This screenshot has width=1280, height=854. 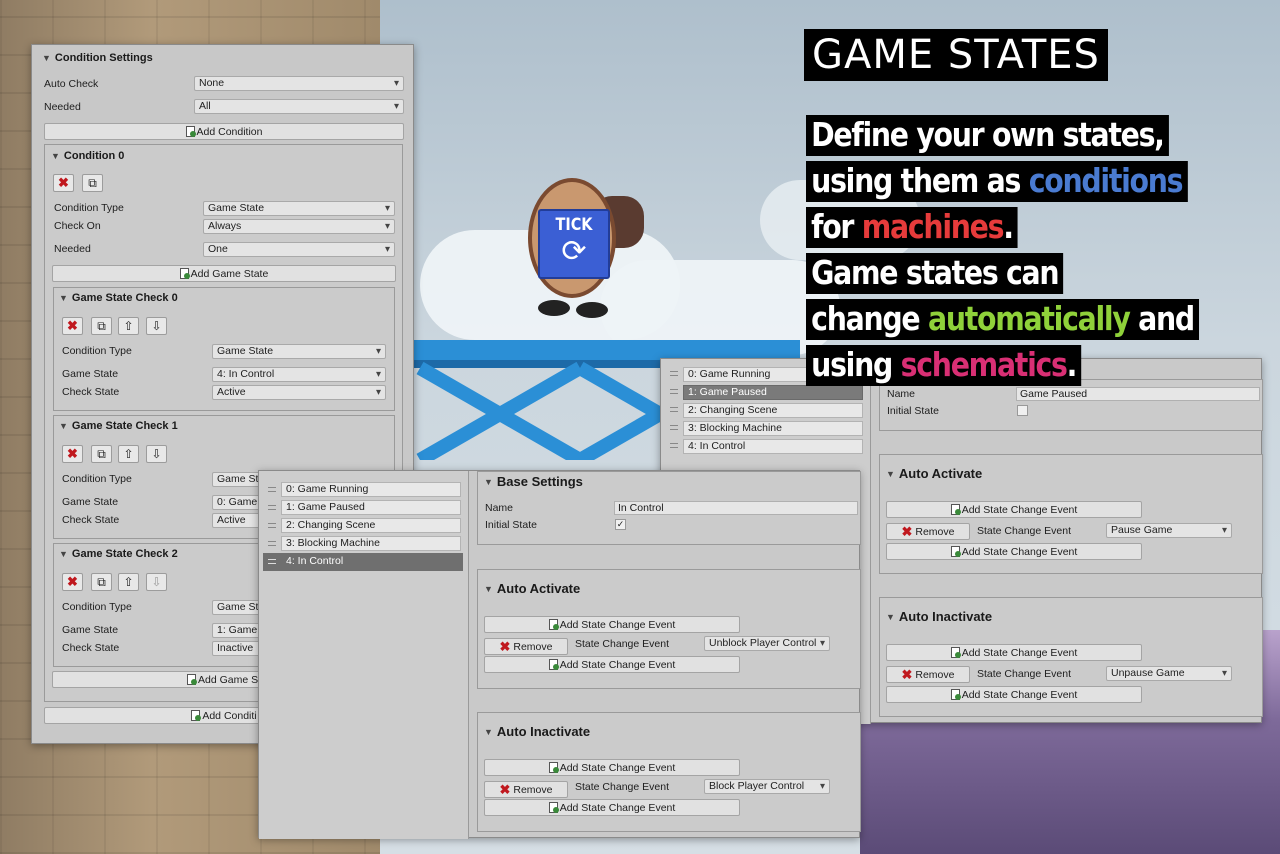 What do you see at coordinates (299, 106) in the screenshot?
I see `needed-dropdown: All` at bounding box center [299, 106].